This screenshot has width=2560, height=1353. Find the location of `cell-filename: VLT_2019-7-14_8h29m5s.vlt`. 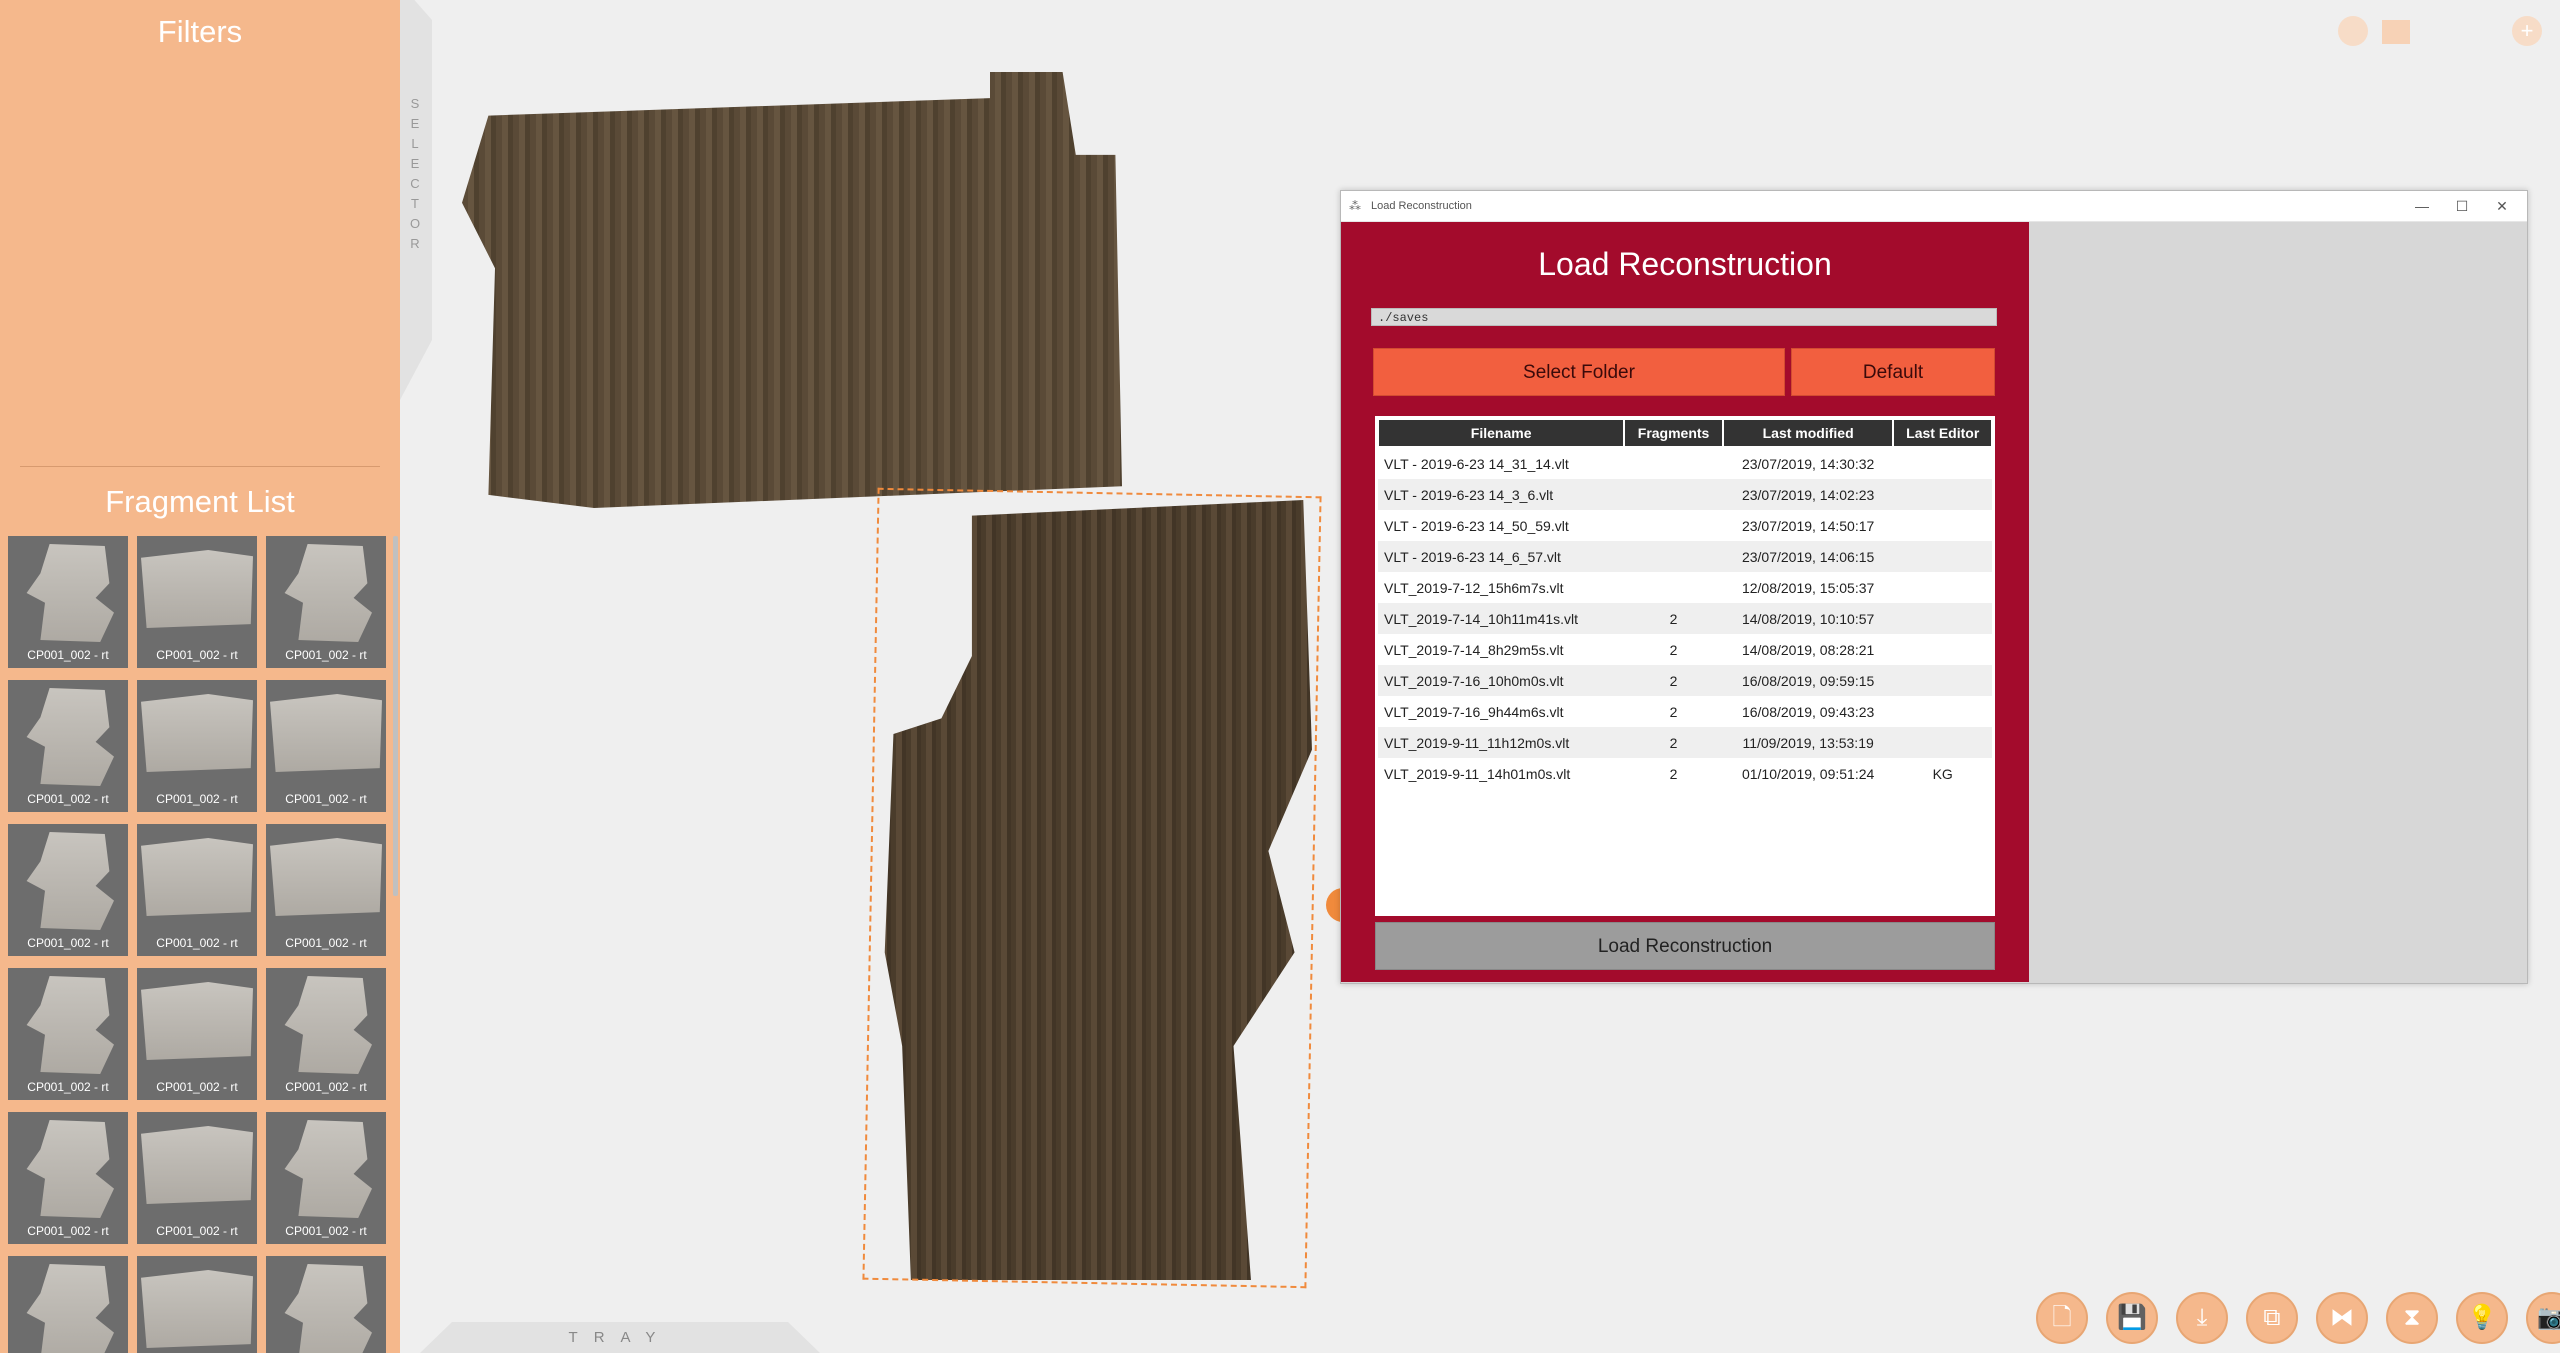

cell-filename: VLT_2019-7-14_8h29m5s.vlt is located at coordinates (1474, 649).